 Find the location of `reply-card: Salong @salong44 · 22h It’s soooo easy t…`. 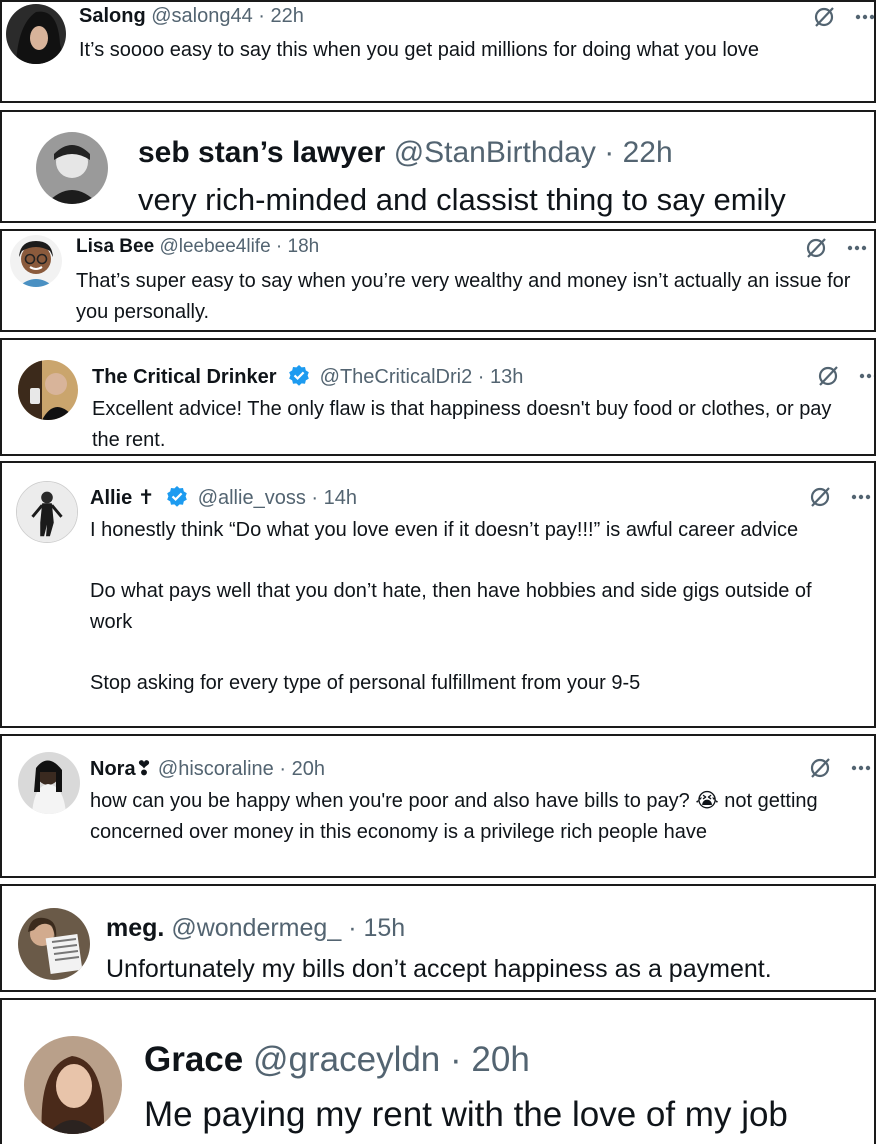

reply-card: Salong @salong44 · 22h It’s soooo easy t… is located at coordinates (438, 51).